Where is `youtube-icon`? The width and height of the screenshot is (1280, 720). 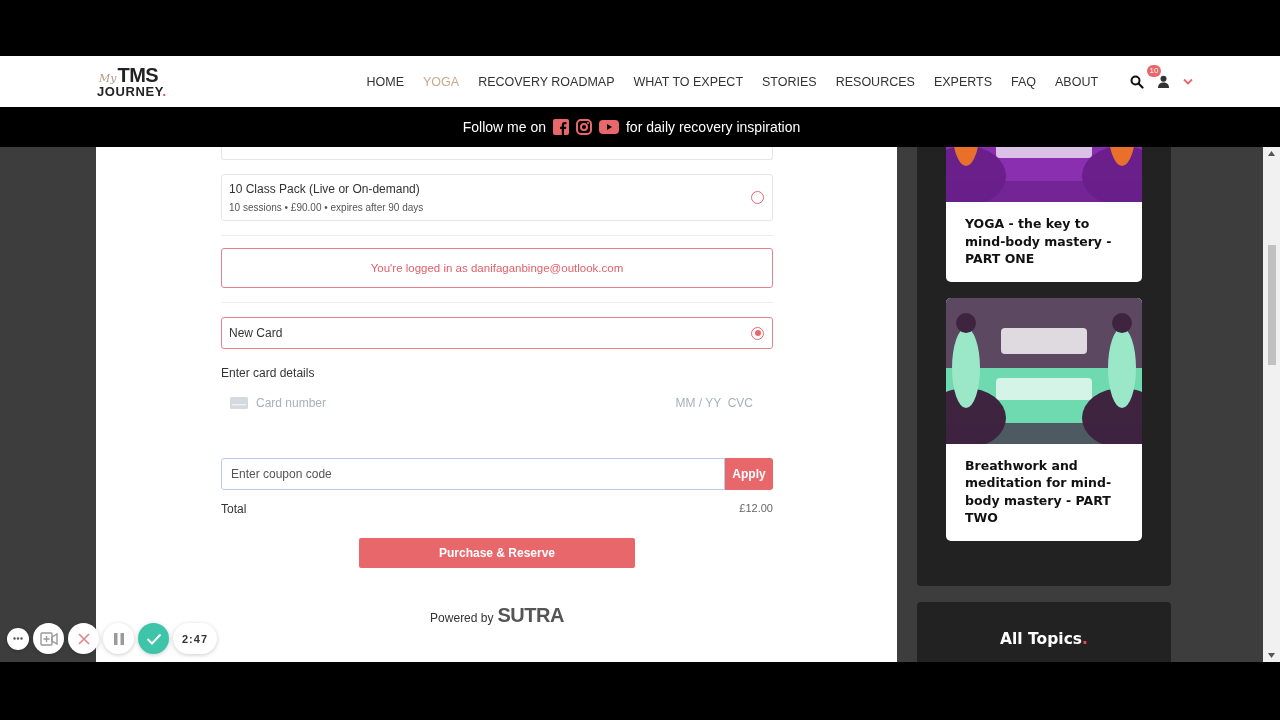 youtube-icon is located at coordinates (609, 127).